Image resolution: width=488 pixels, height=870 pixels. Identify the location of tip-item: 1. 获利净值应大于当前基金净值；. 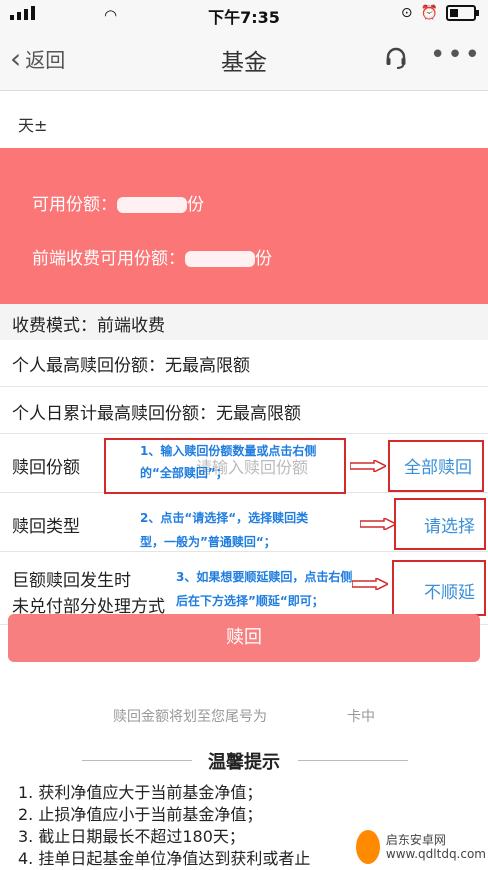
(140, 792).